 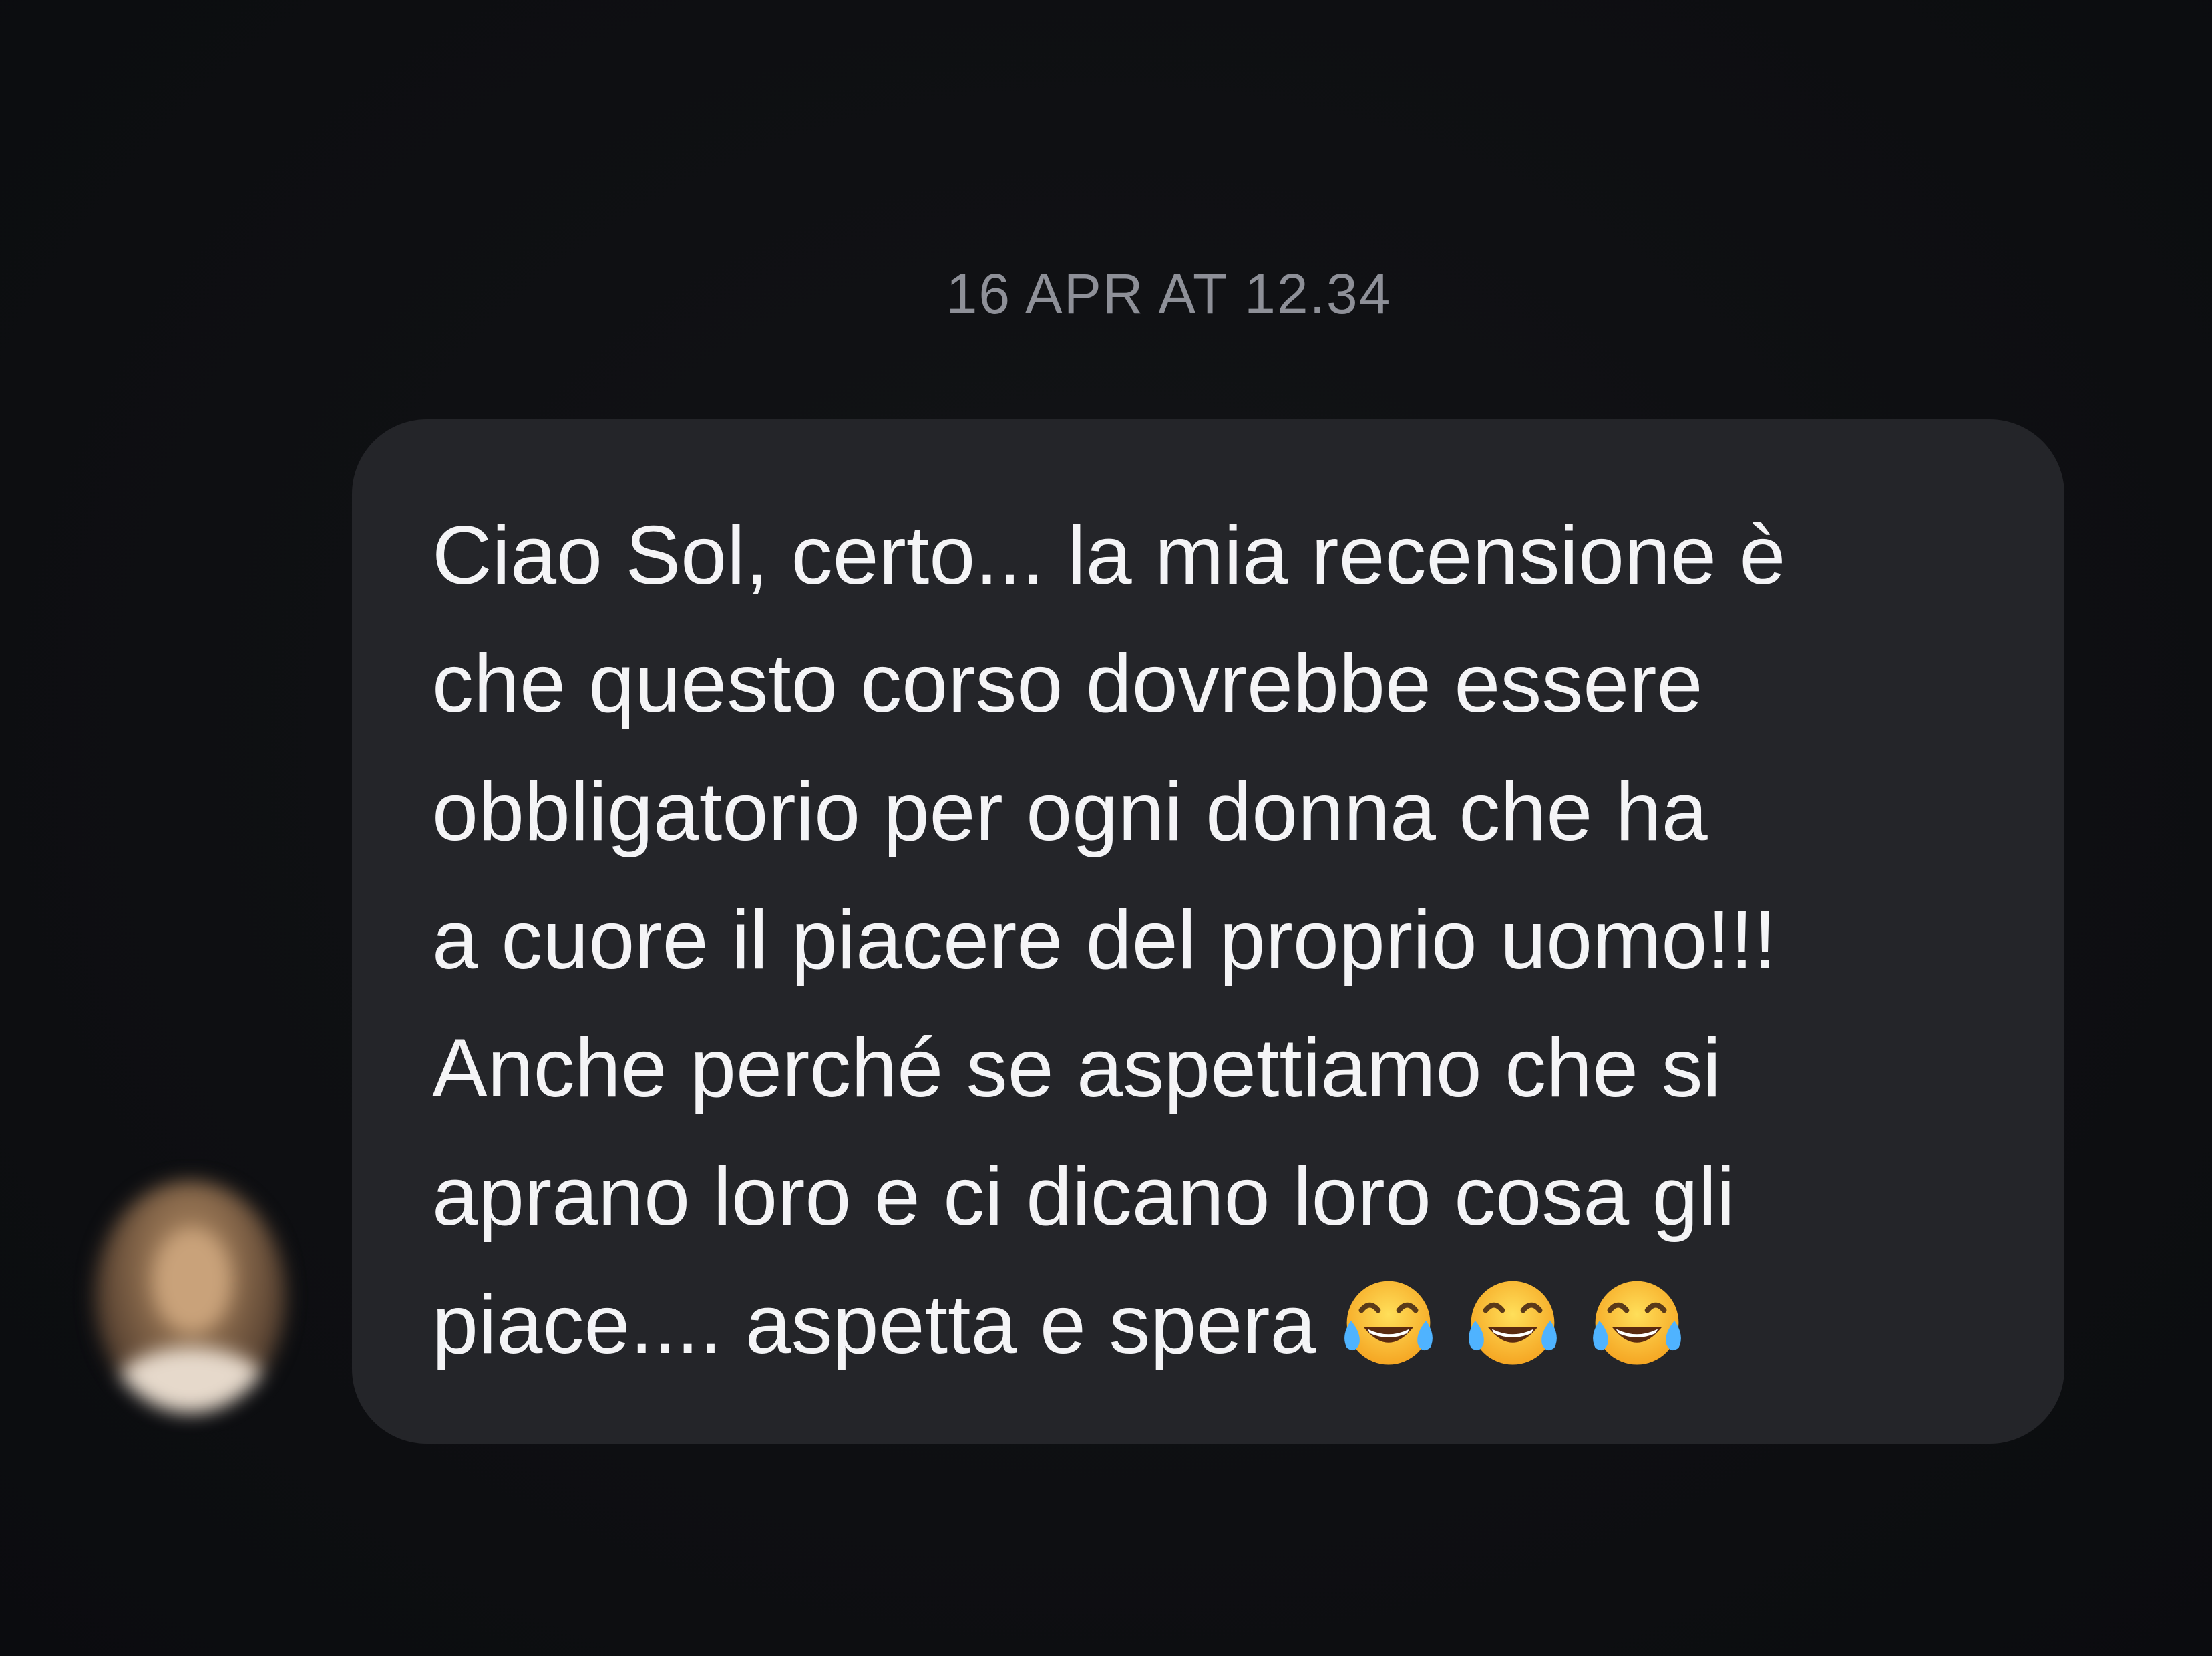 What do you see at coordinates (1169, 293) in the screenshot?
I see `message-timestamp: 16 APR AT 12.34` at bounding box center [1169, 293].